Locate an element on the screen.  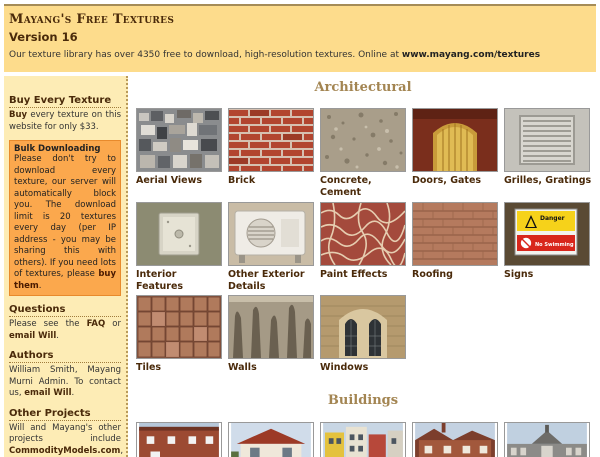
tile-paint-effects: Paint Effects is located at coordinates (364, 241).